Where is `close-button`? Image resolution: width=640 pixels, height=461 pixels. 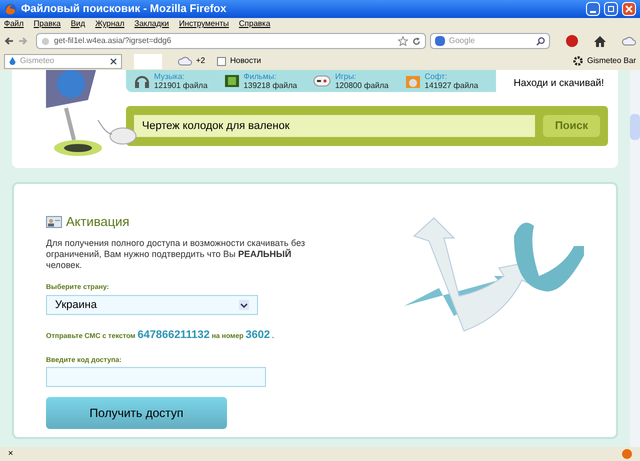 close-button is located at coordinates (629, 9).